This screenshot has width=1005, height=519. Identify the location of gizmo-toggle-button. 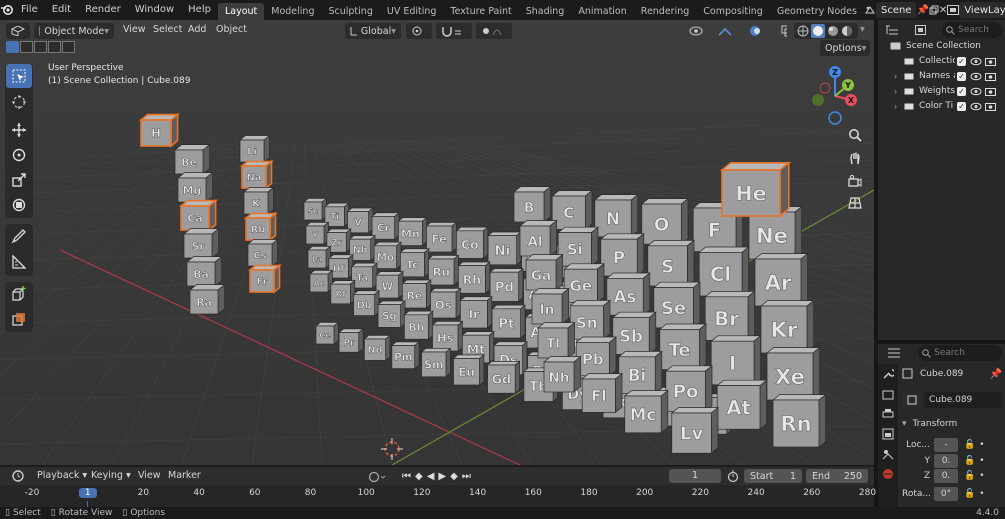
(727, 31).